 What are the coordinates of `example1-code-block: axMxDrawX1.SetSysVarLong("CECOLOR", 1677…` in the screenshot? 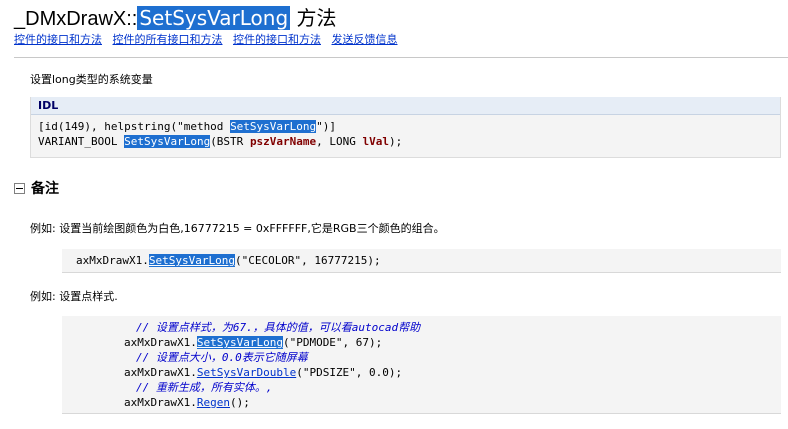 It's located at (421, 261).